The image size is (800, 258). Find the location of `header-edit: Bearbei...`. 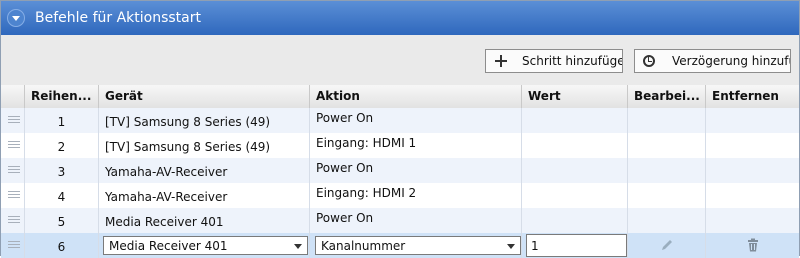

header-edit: Bearbei... is located at coordinates (667, 96).